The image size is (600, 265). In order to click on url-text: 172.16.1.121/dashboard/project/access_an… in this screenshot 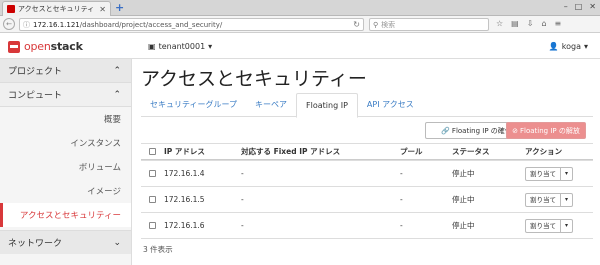, I will do `click(191, 25)`.